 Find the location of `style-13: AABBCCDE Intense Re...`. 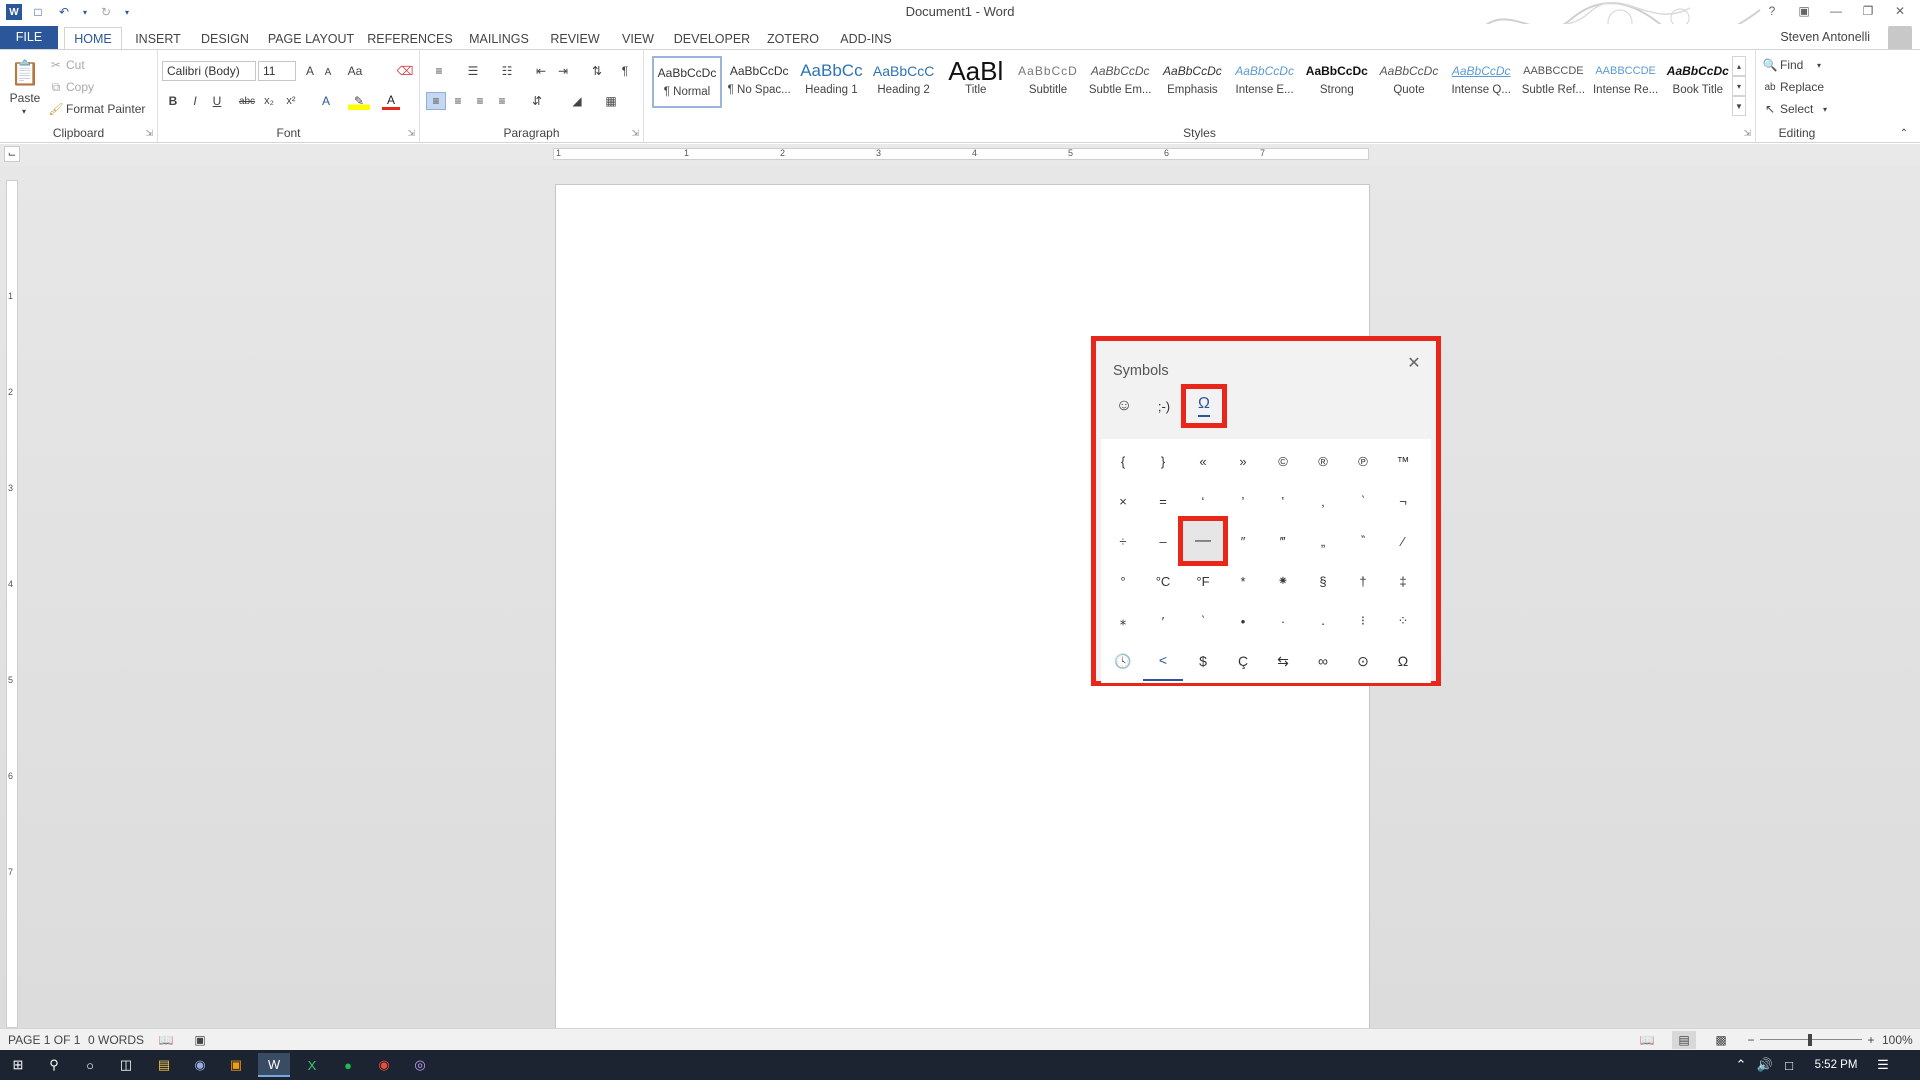

style-13: AABBCCDE Intense Re... is located at coordinates (1626, 82).